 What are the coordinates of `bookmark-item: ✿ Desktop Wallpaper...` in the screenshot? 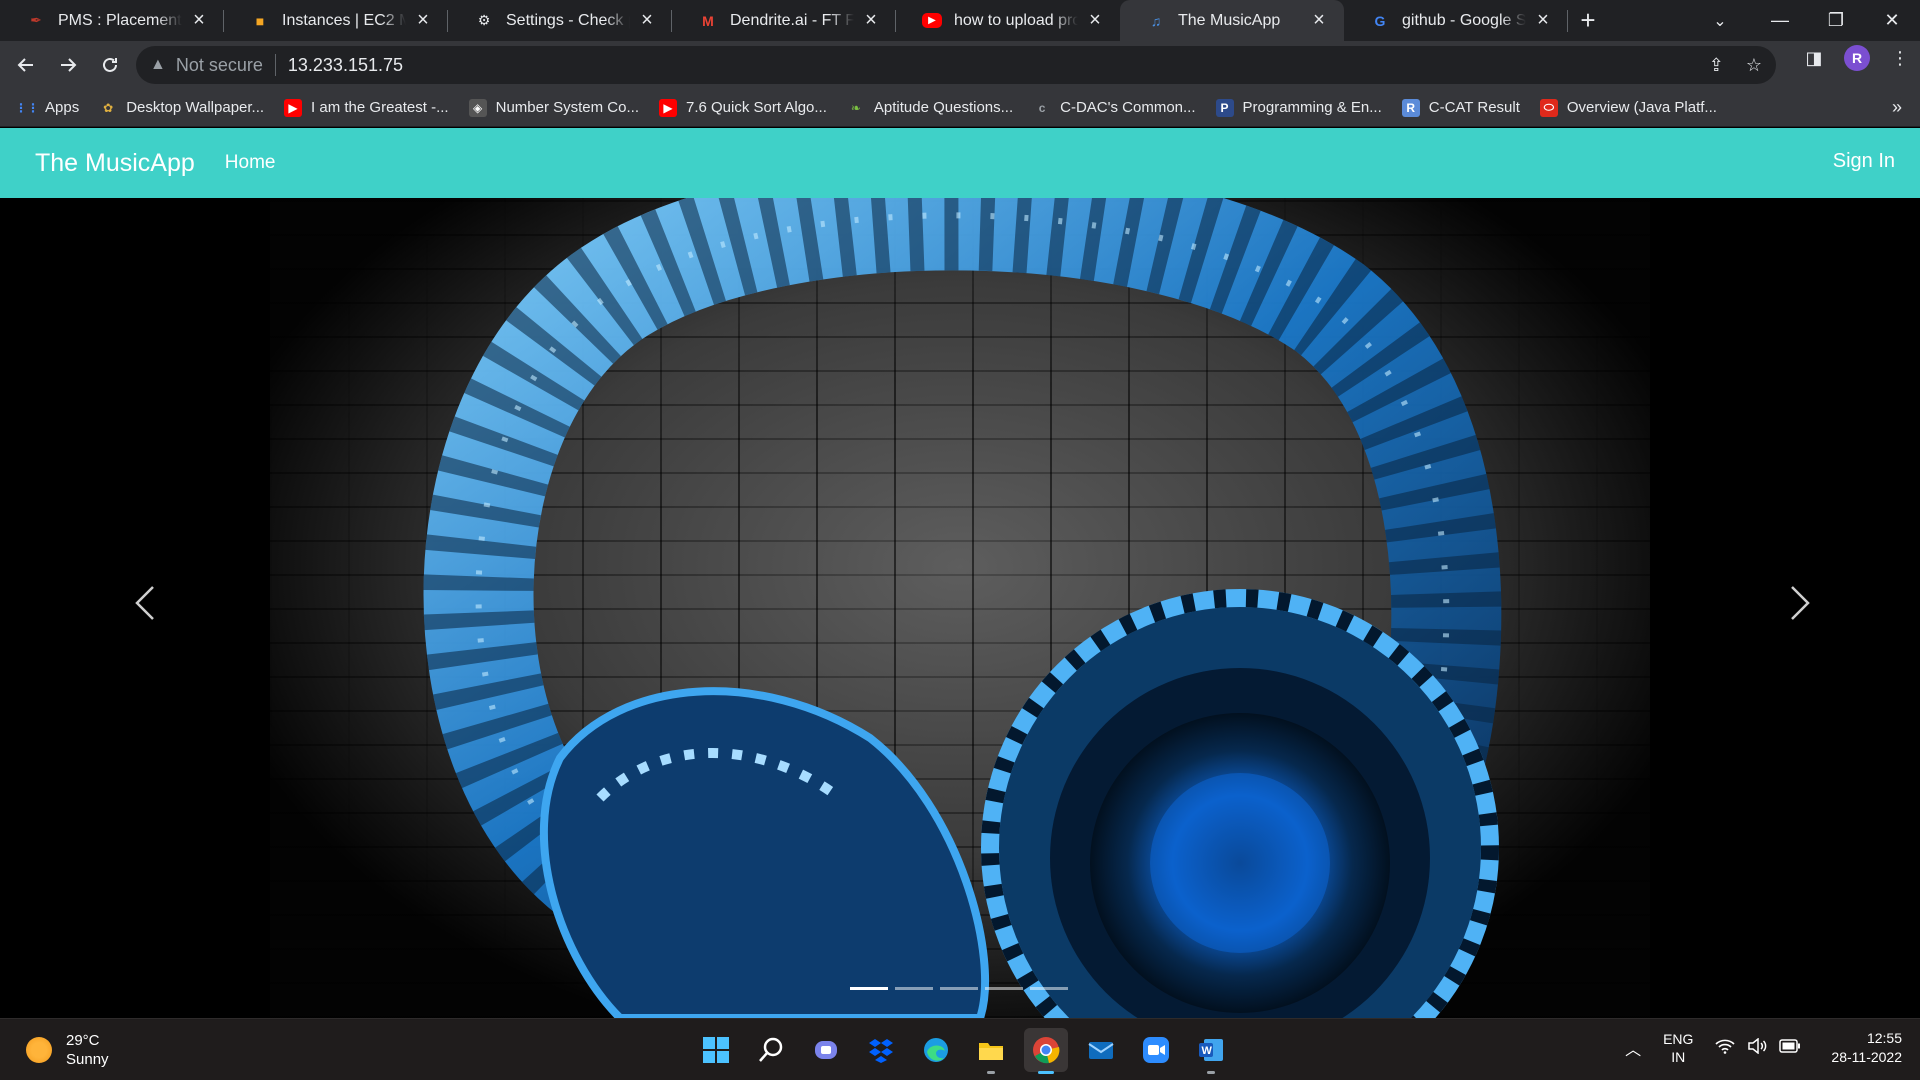 It's located at (181, 108).